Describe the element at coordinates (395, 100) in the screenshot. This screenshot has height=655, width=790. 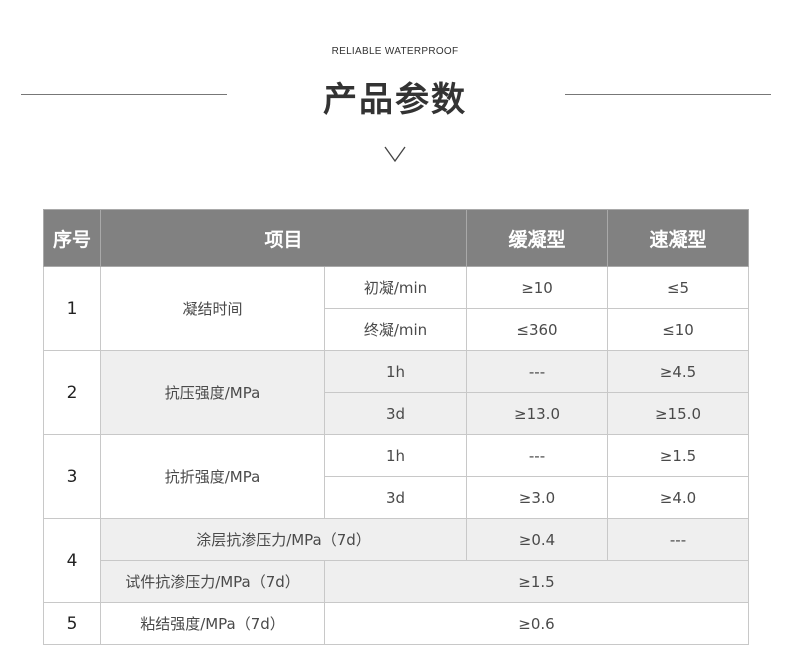
I see `page-title: 产品参数` at that location.